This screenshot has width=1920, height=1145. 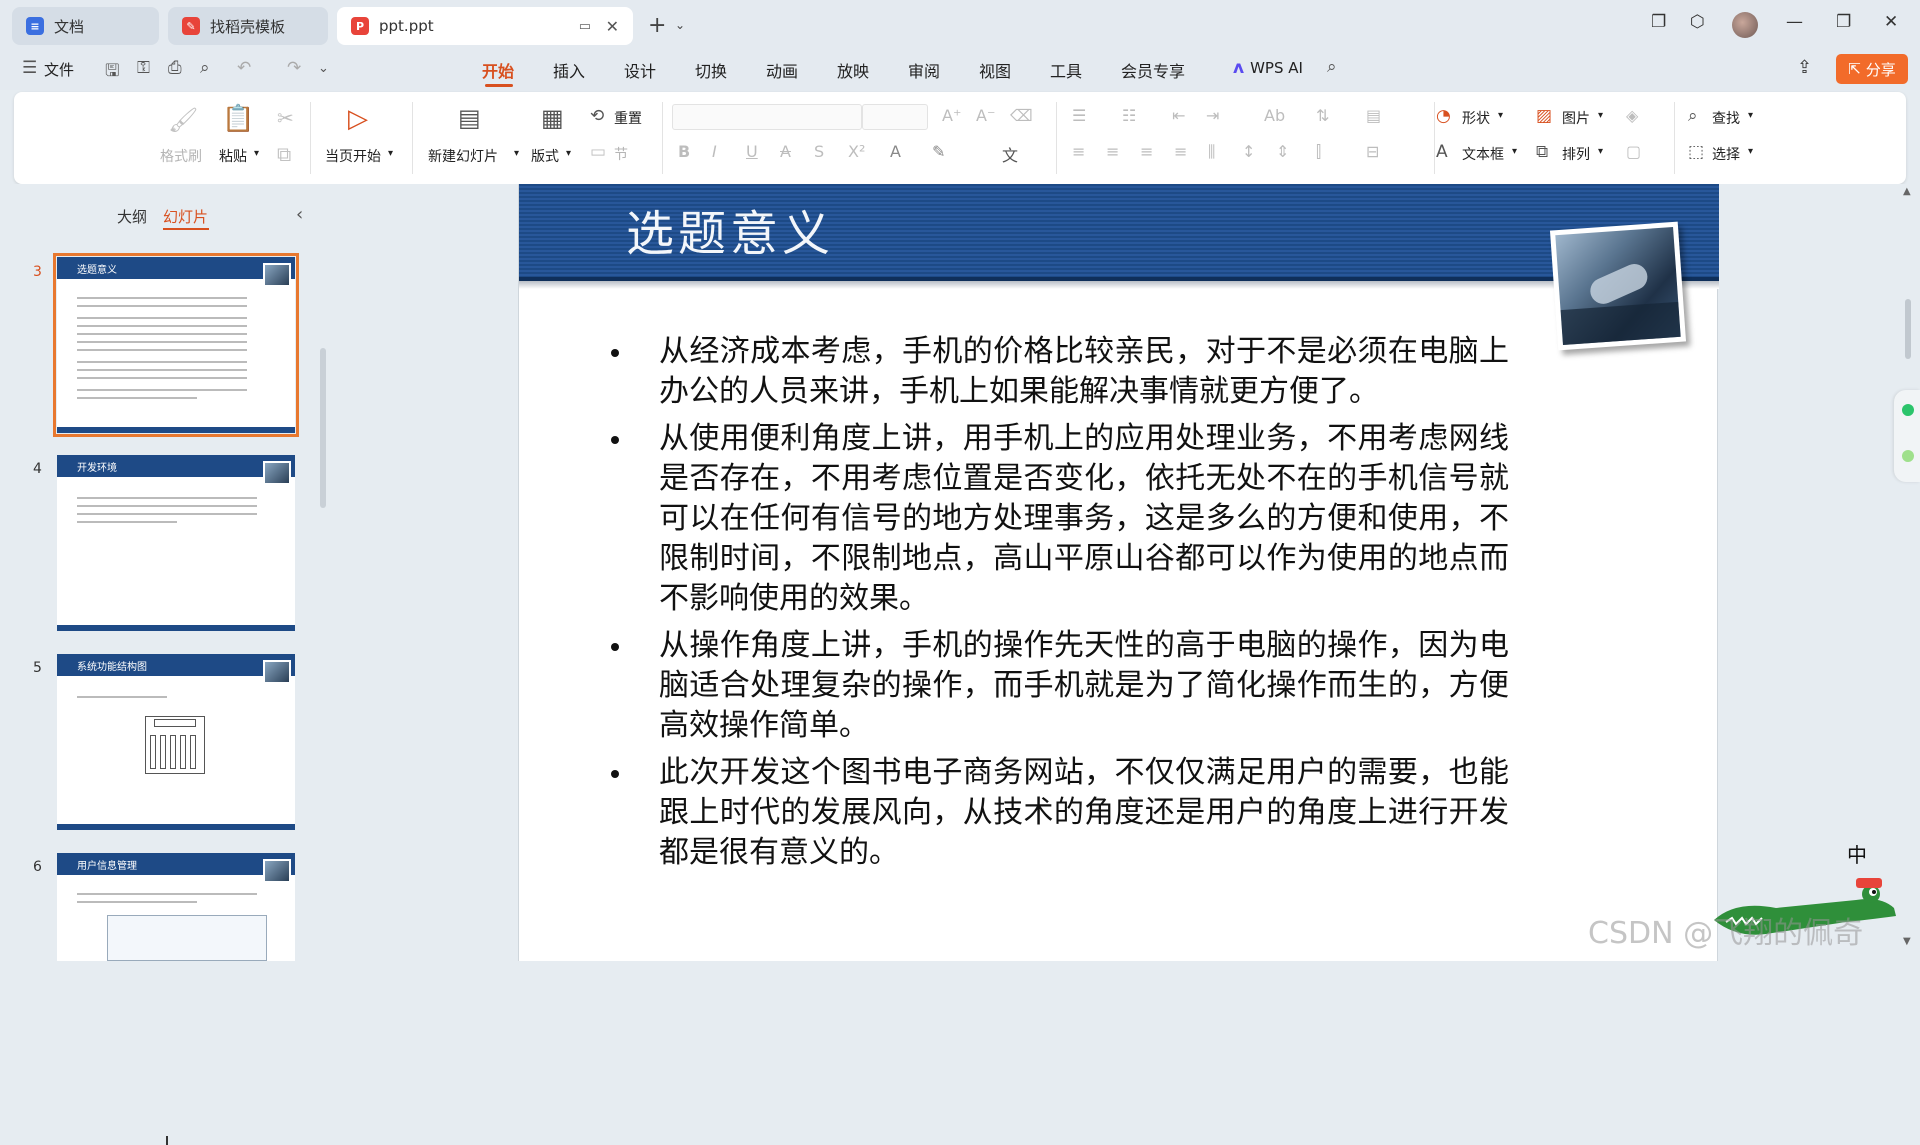 What do you see at coordinates (785, 151) in the screenshot?
I see `strikethrough-icon: A` at bounding box center [785, 151].